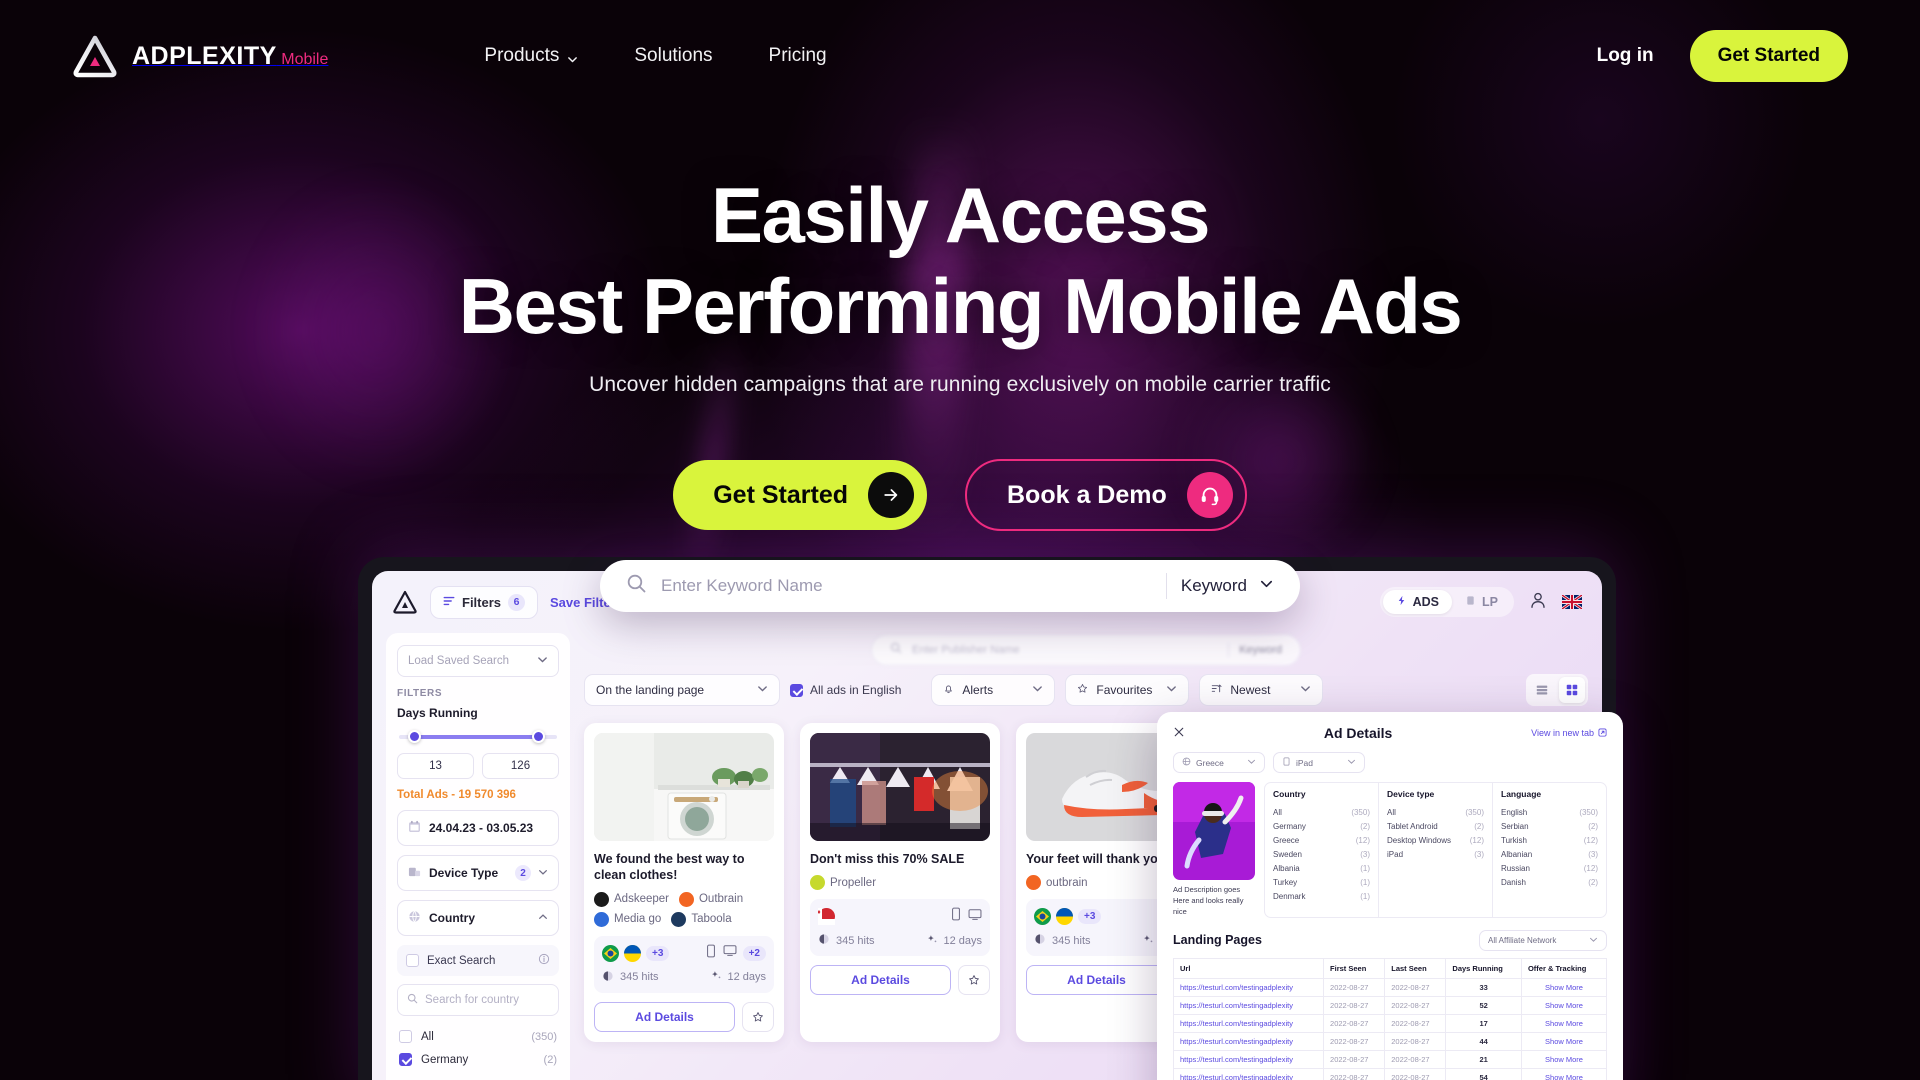 Image resolution: width=1920 pixels, height=1080 pixels. What do you see at coordinates (638, 919) in the screenshot?
I see `network-name: Media go` at bounding box center [638, 919].